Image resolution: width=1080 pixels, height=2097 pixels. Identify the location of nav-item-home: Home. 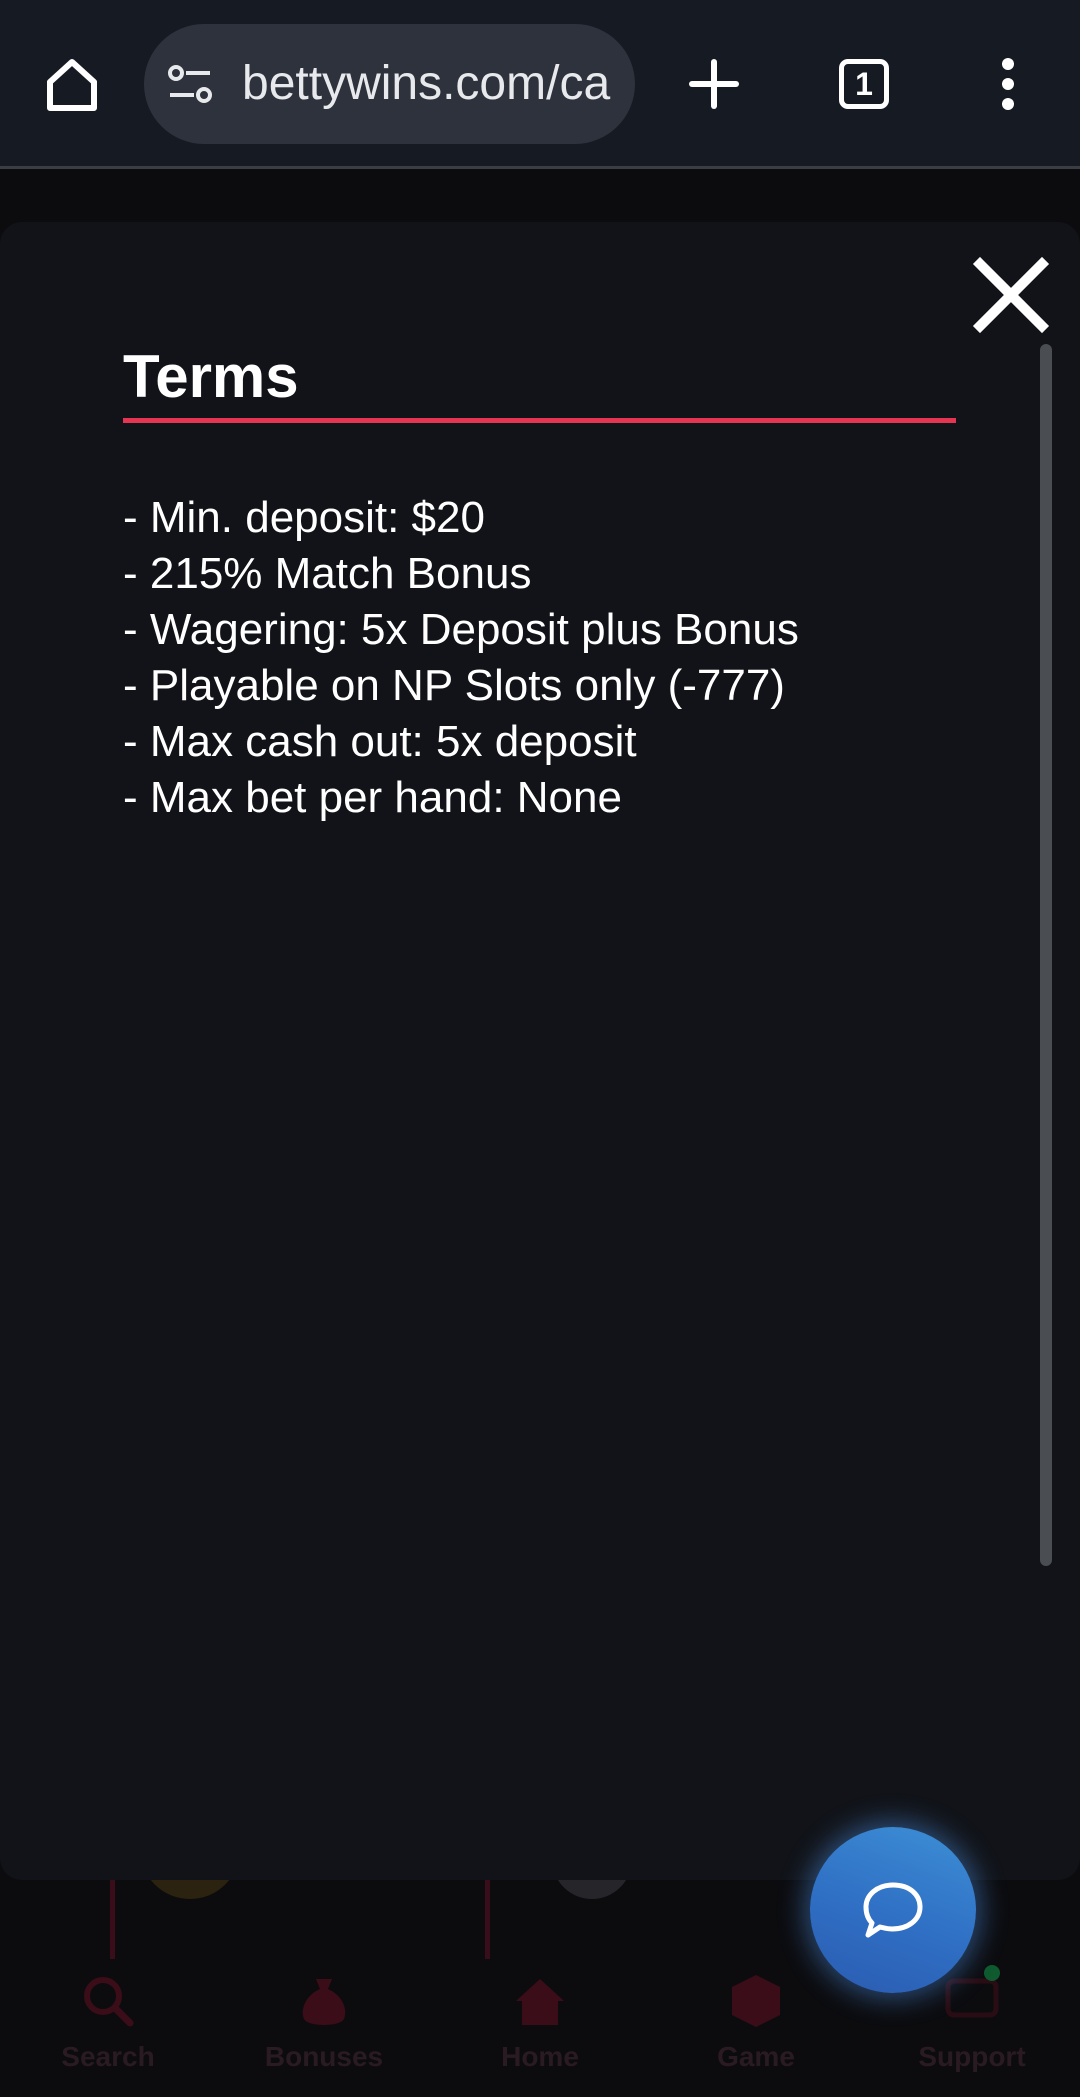
(540, 2026).